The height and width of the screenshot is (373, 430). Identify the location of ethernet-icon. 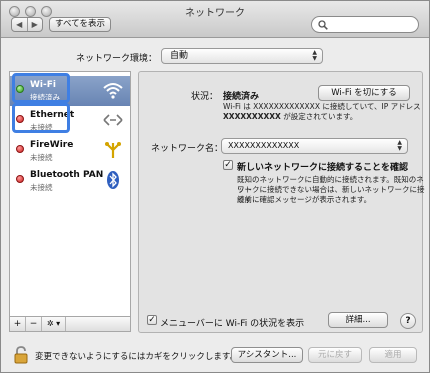
(113, 120).